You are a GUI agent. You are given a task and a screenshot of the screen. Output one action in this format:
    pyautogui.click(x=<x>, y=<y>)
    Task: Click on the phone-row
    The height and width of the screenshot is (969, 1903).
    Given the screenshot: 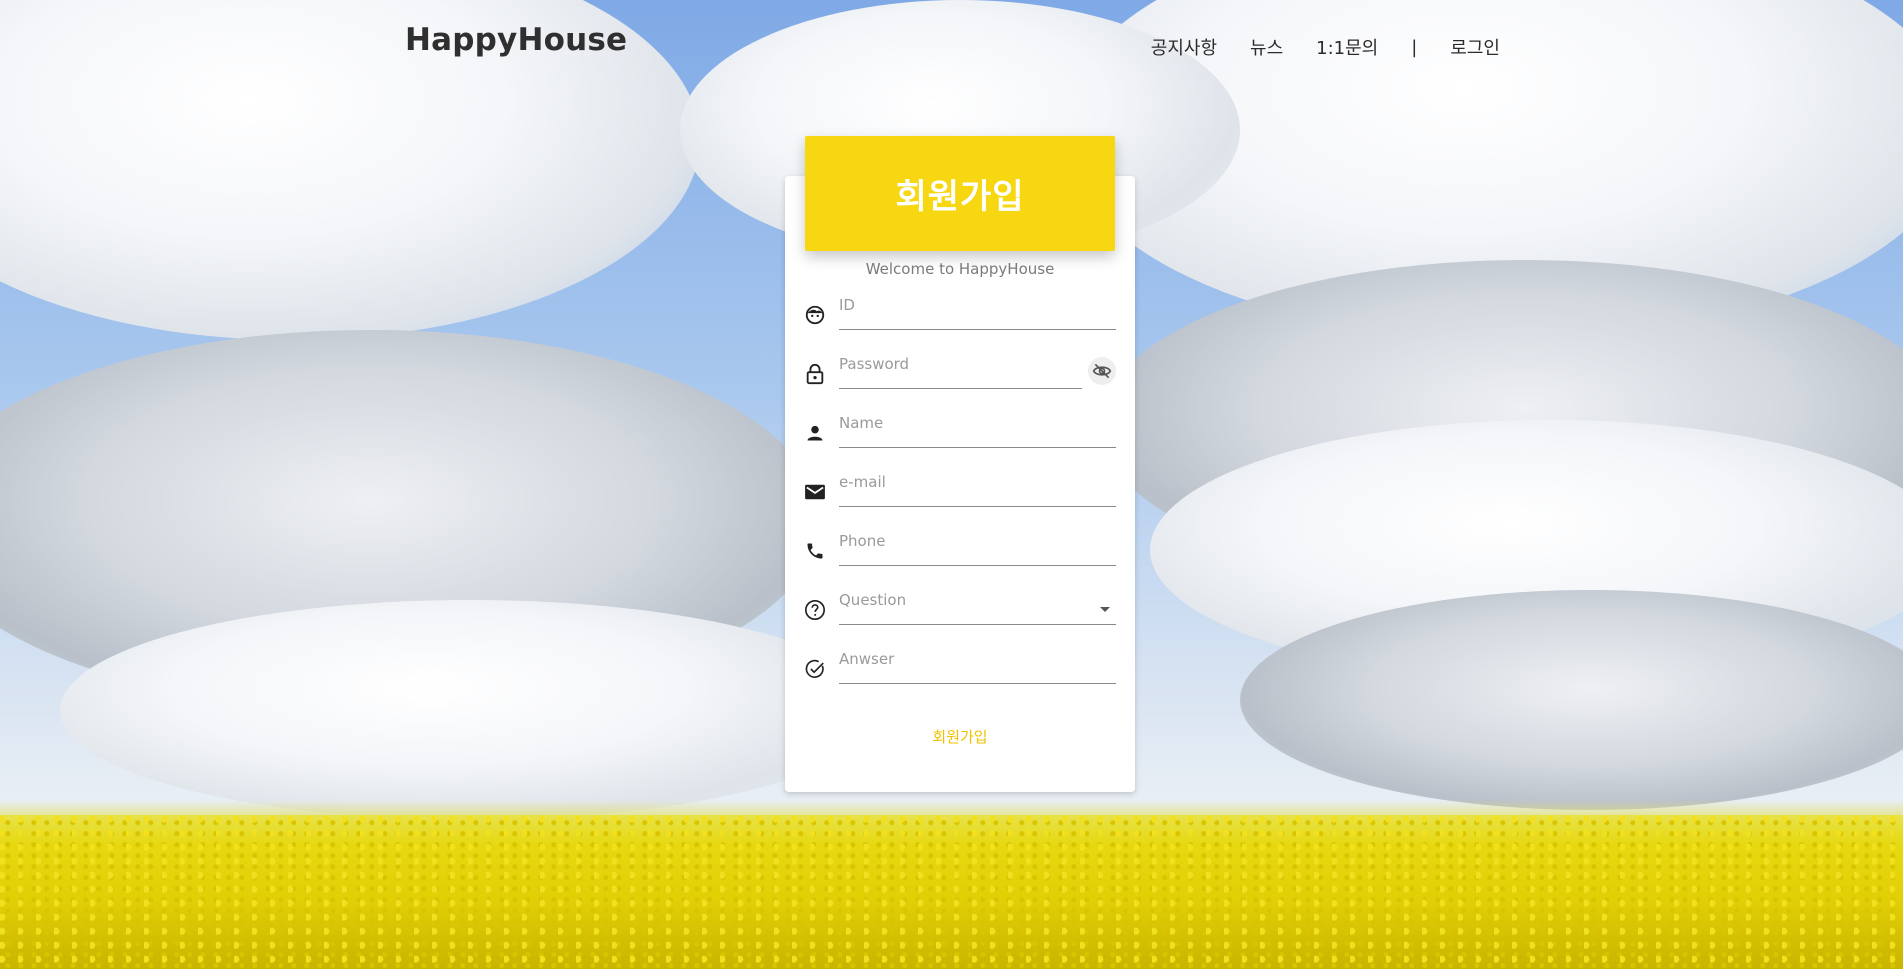 What is the action you would take?
    pyautogui.click(x=960, y=546)
    